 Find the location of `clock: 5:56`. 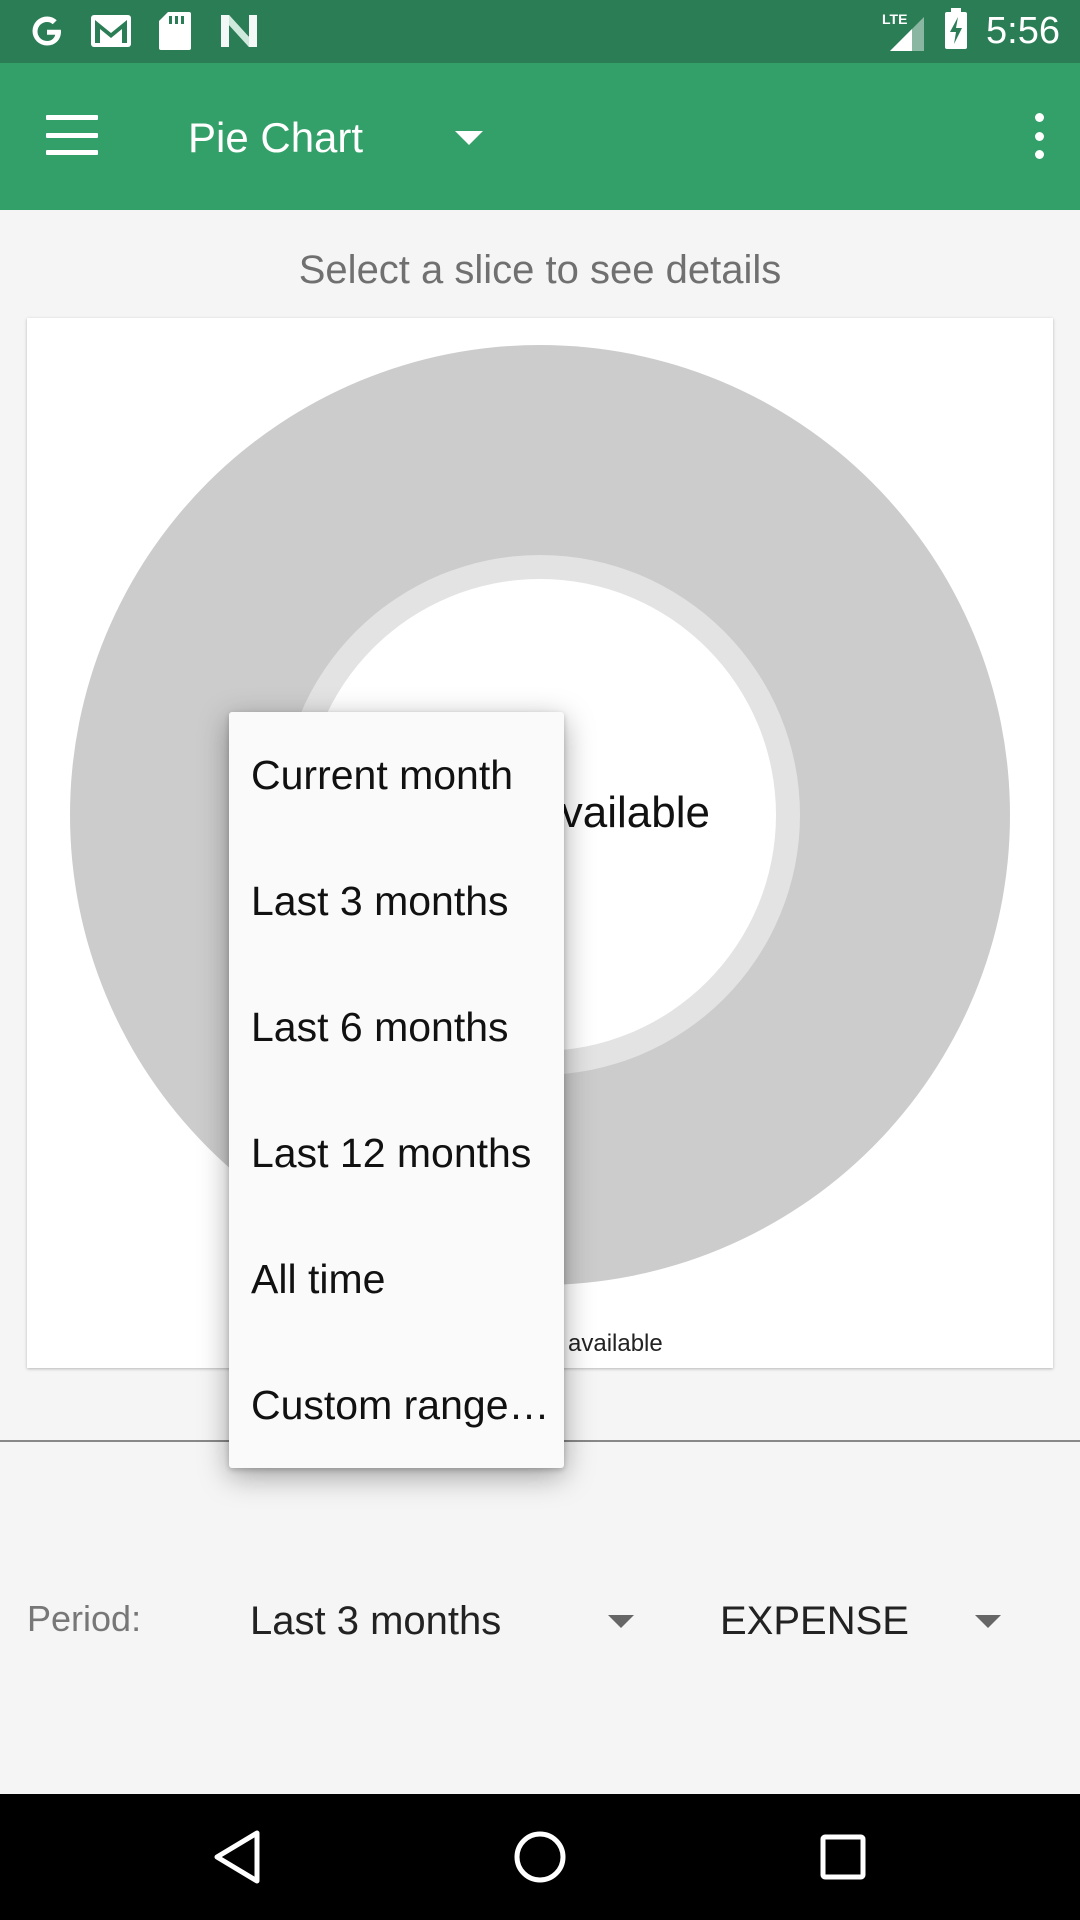

clock: 5:56 is located at coordinates (1023, 31).